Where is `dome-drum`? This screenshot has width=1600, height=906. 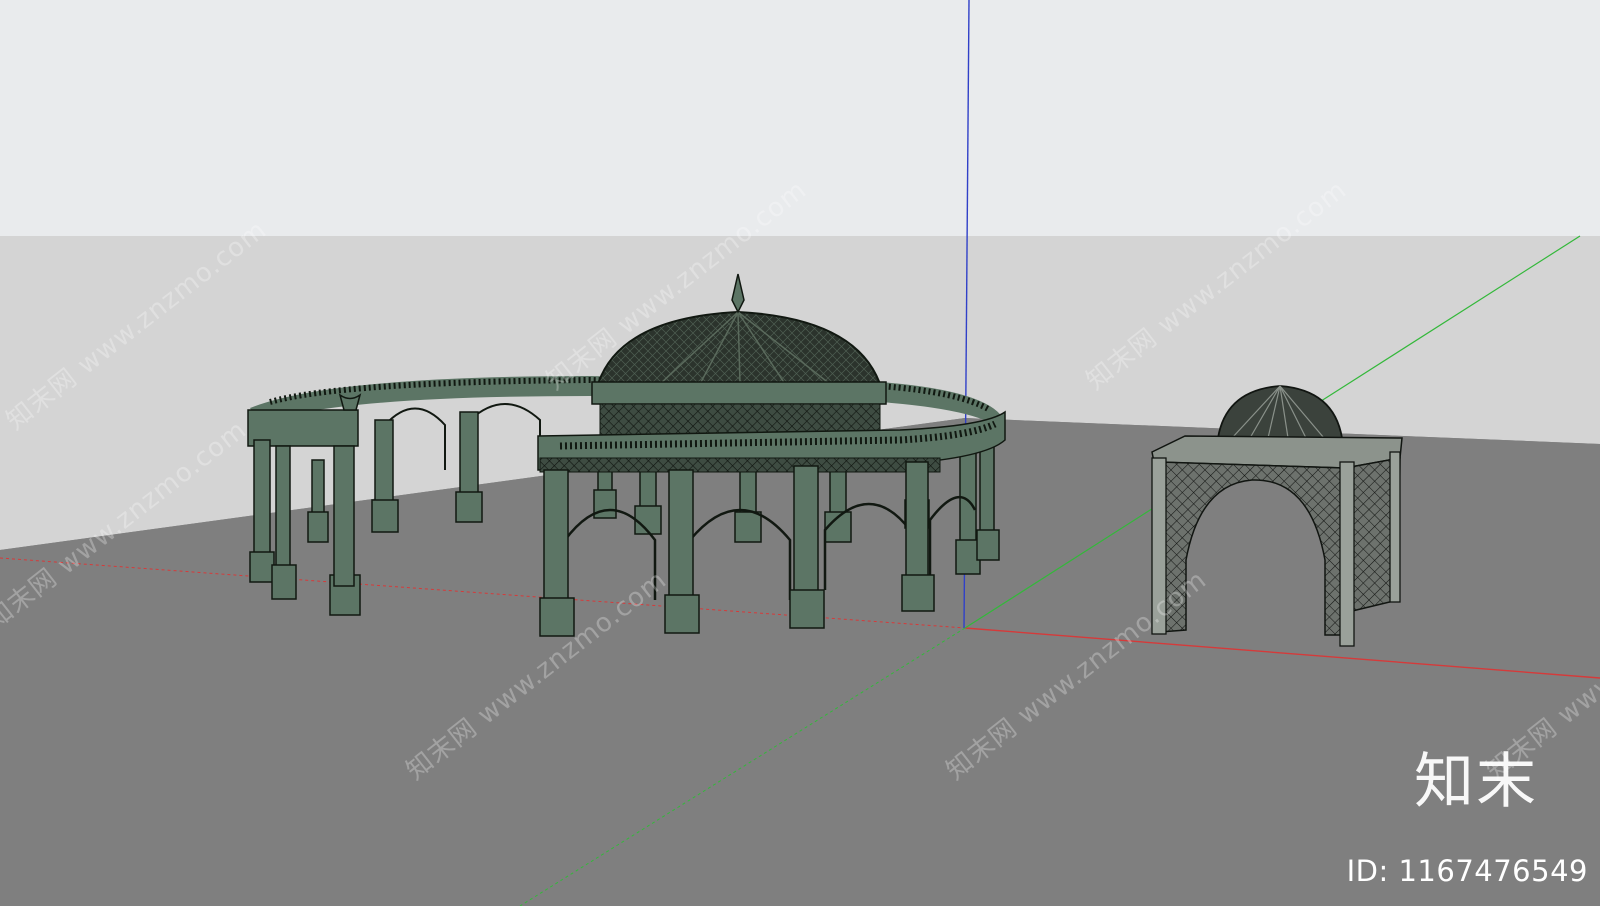
dome-drum is located at coordinates (739, 393).